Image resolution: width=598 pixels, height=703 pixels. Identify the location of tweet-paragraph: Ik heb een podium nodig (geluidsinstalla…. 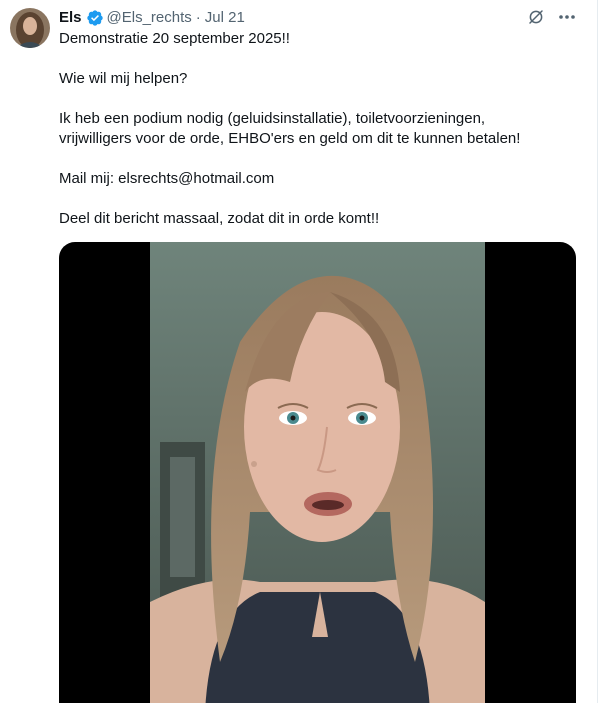
(290, 128).